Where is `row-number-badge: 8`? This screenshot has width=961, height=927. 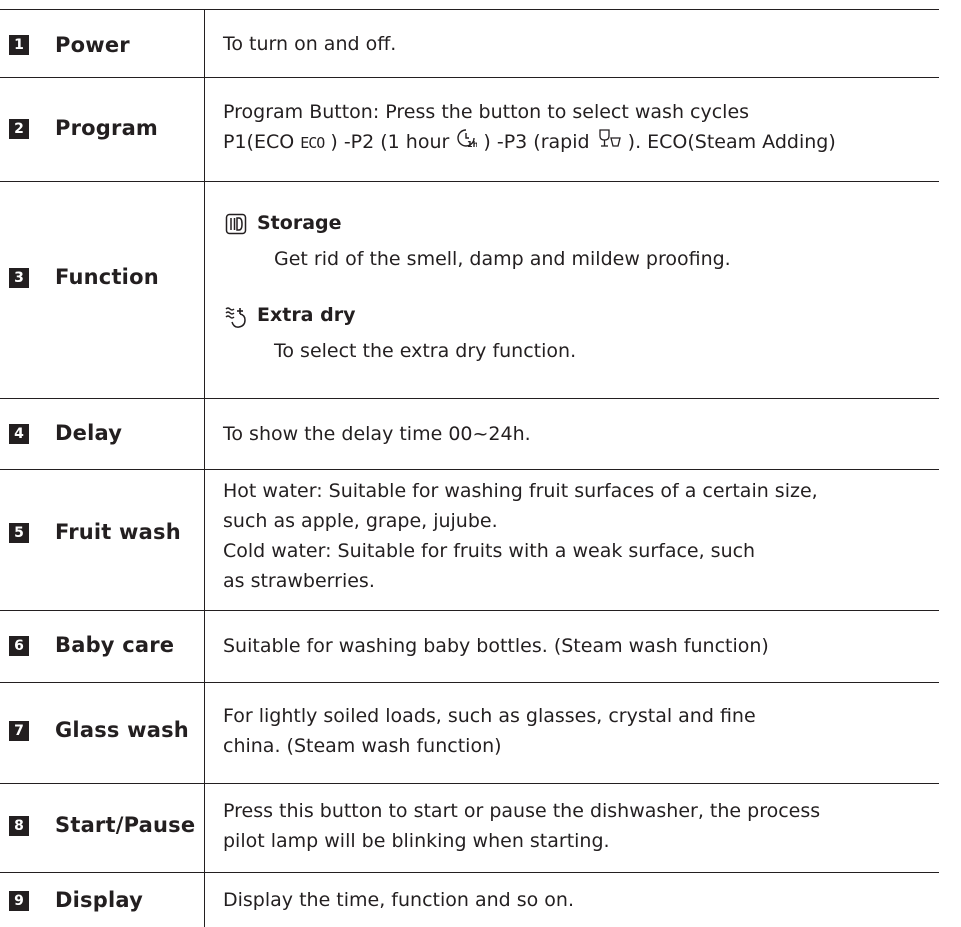 row-number-badge: 8 is located at coordinates (19, 826).